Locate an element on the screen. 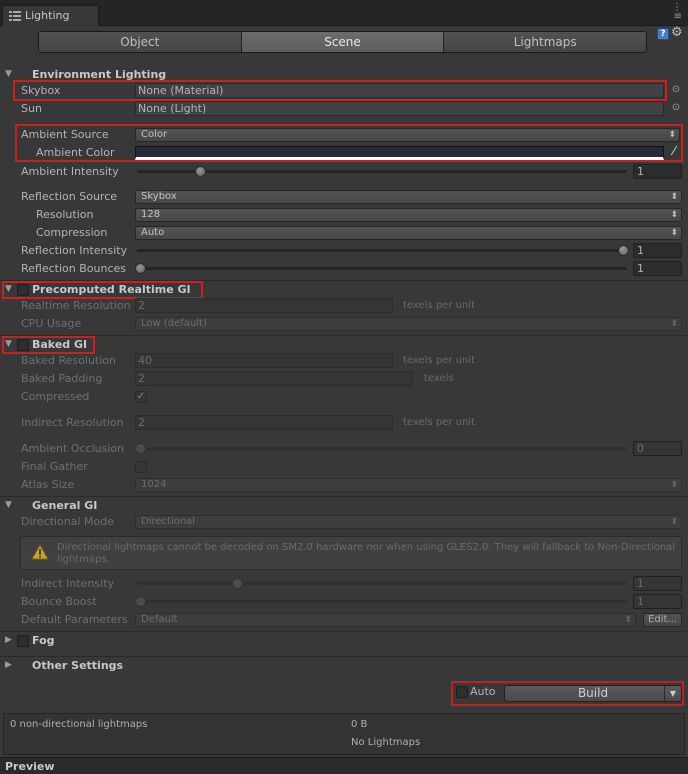  atlas-size-dropdown: 1024 is located at coordinates (408, 485).